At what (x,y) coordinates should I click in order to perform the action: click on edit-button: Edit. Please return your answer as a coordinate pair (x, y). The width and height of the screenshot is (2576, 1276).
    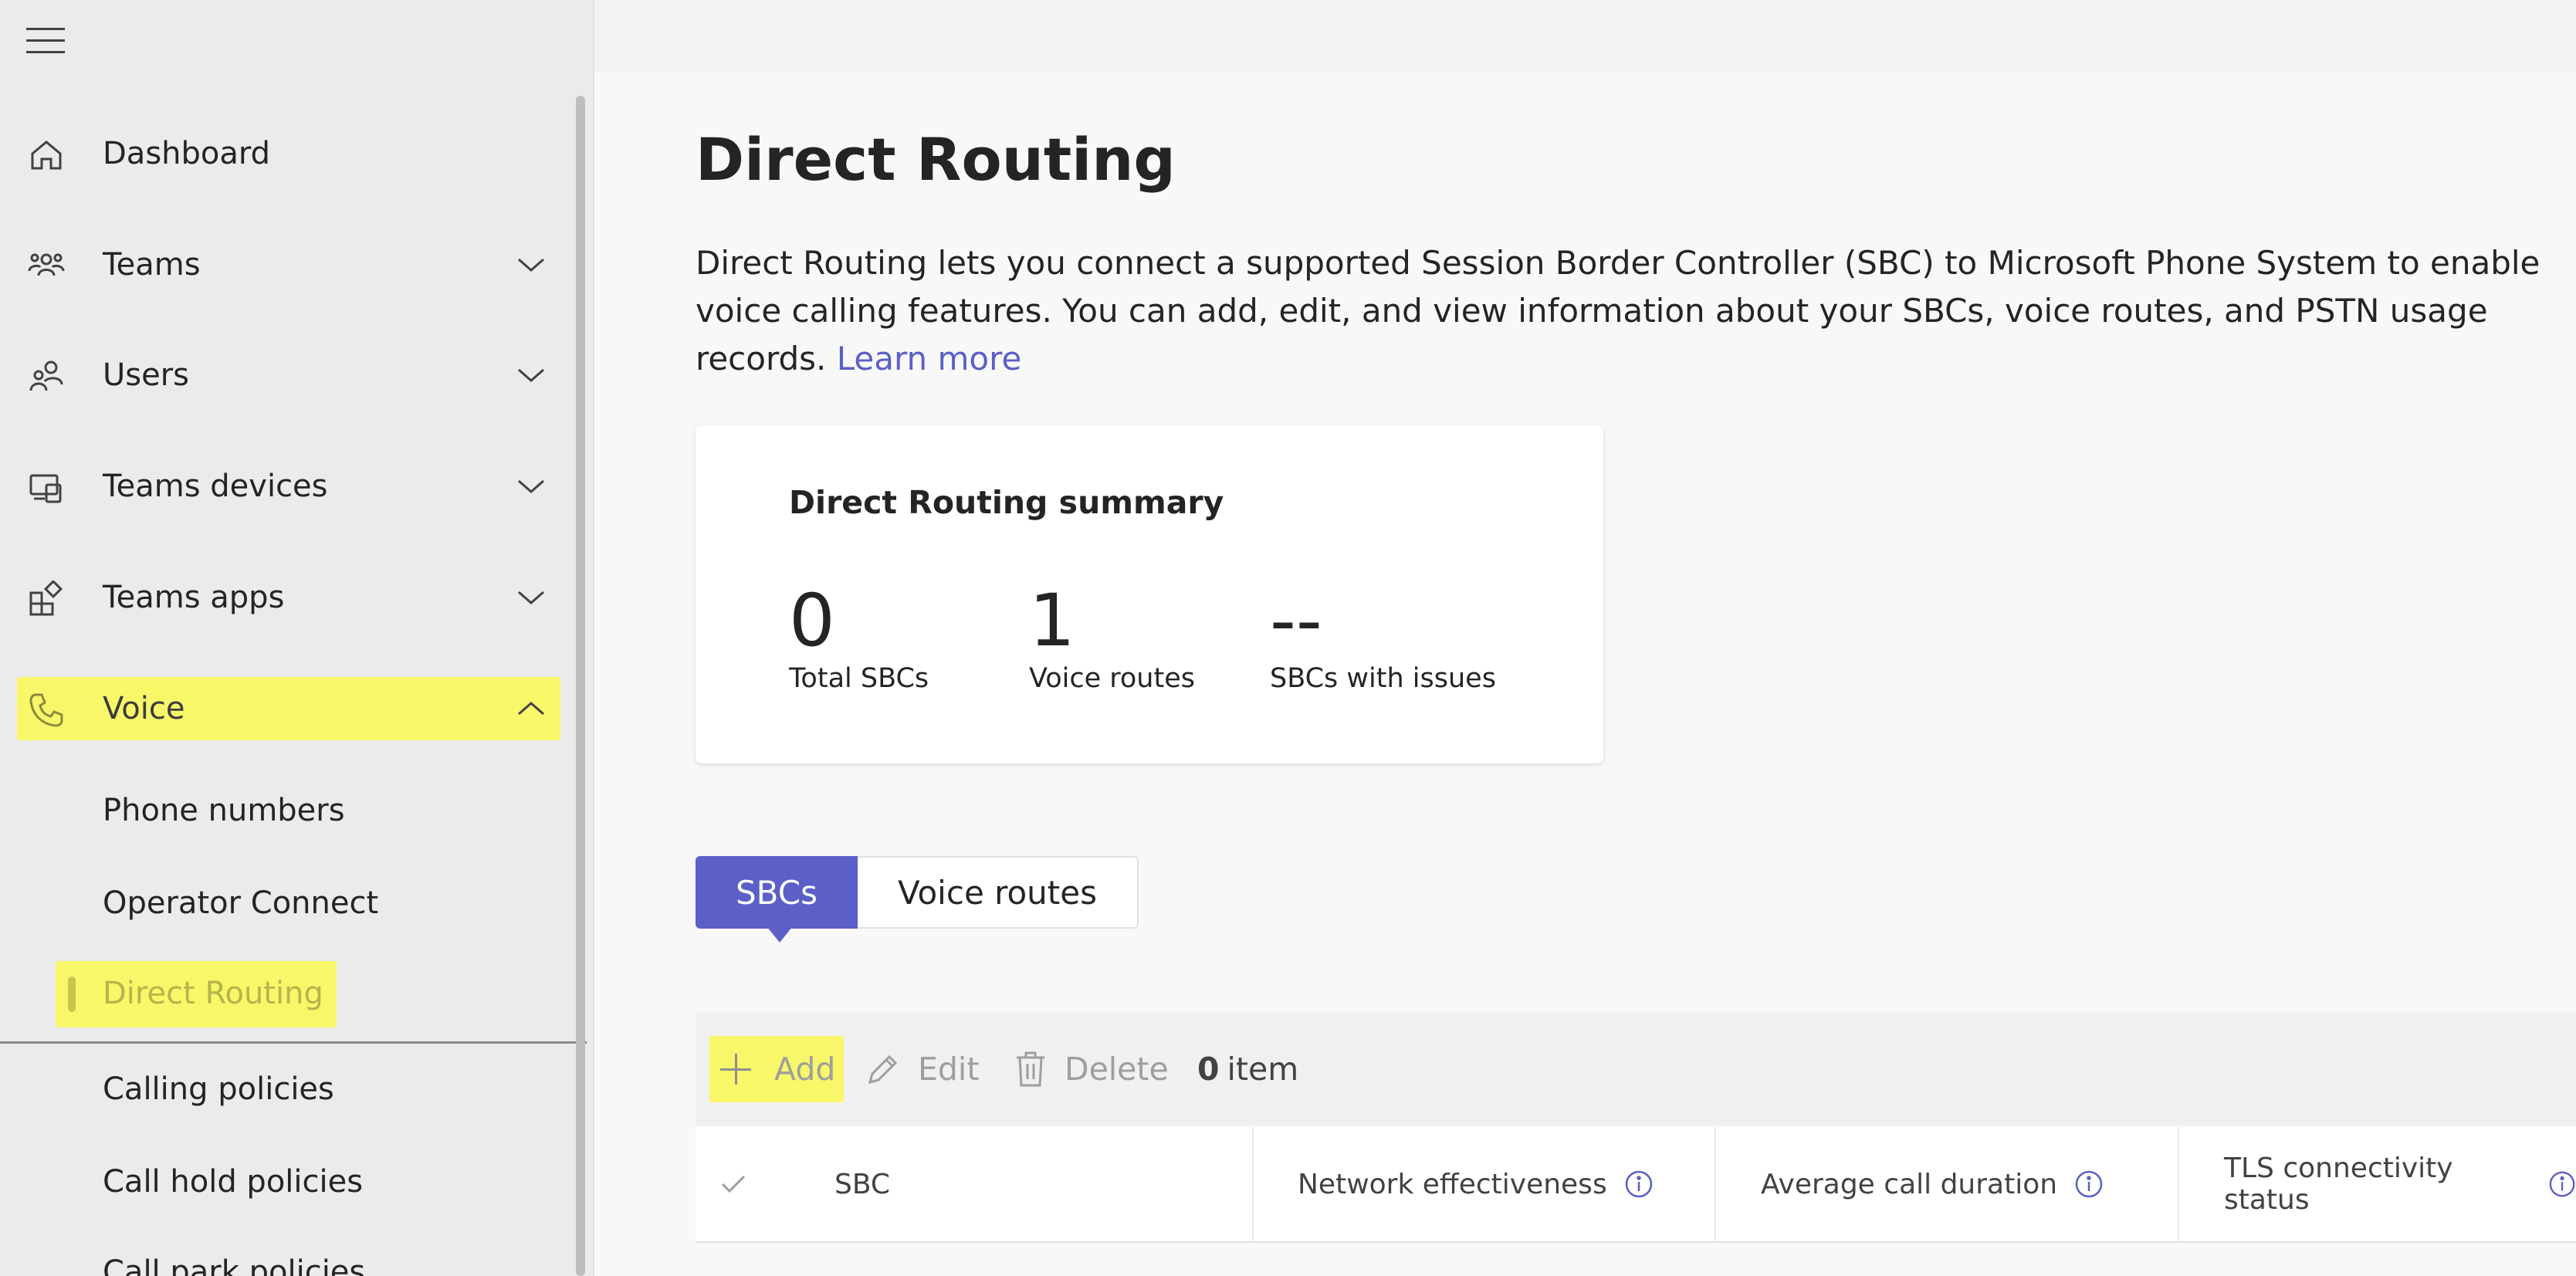
    Looking at the image, I should click on (922, 1069).